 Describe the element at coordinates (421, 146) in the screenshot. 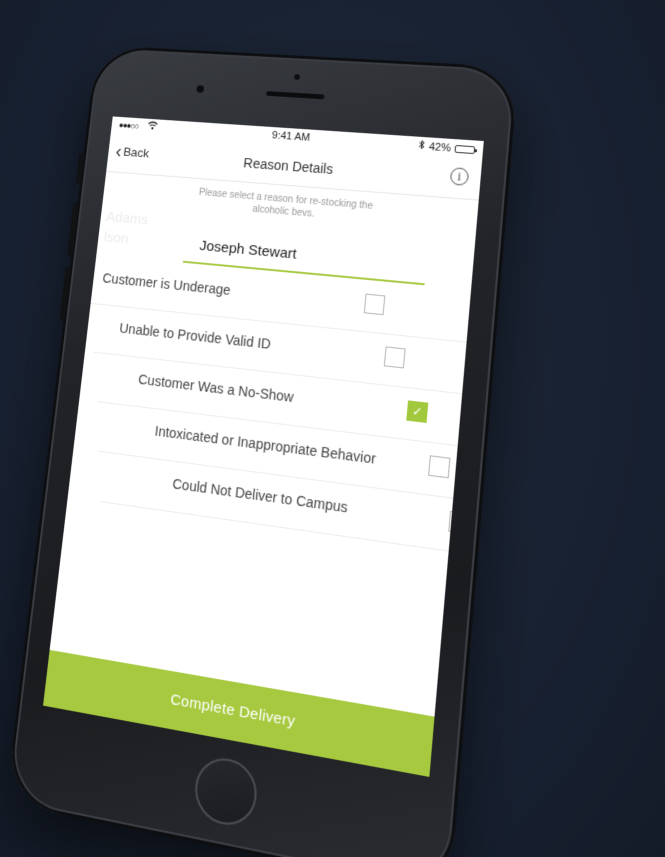

I see `bluetooth-icon` at that location.